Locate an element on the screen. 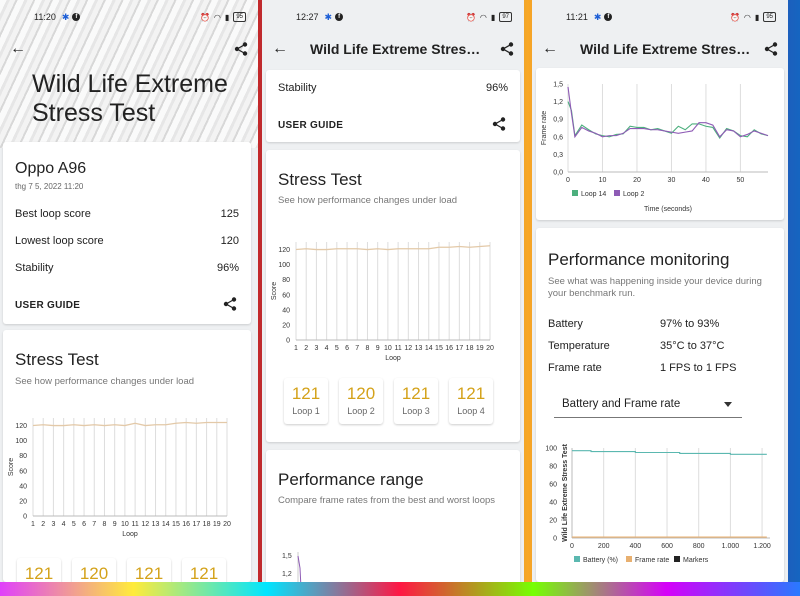 The image size is (800, 596). x-tick-label: 9 is located at coordinates (378, 348).